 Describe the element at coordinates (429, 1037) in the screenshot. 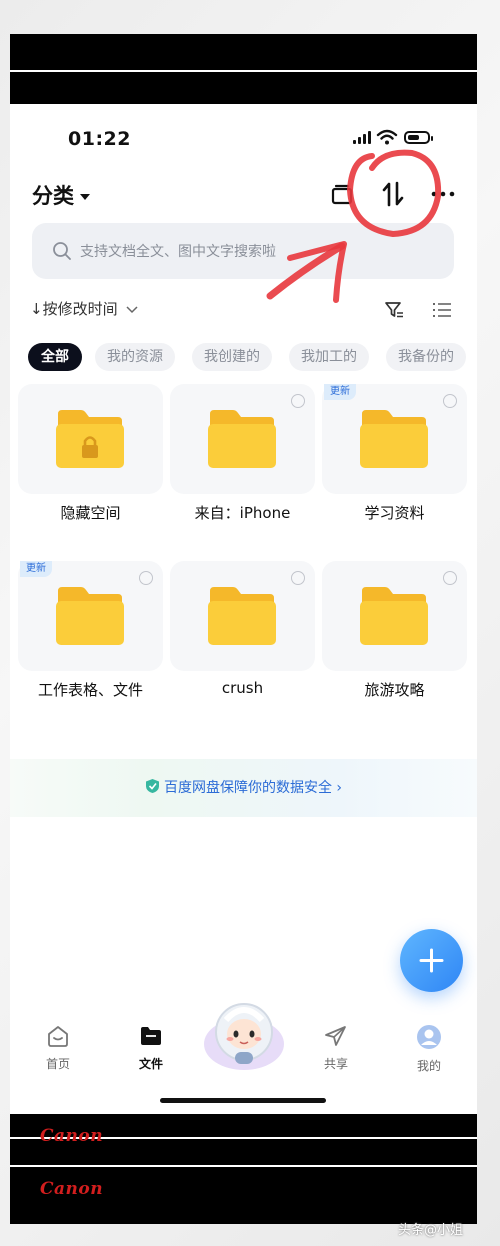

I see `profile-icon` at that location.